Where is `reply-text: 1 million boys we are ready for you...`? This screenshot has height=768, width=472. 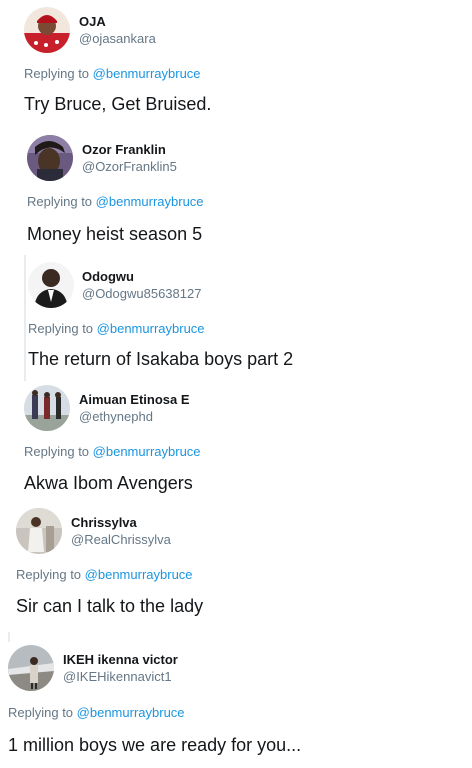 reply-text: 1 million boys we are ready for you... is located at coordinates (155, 745).